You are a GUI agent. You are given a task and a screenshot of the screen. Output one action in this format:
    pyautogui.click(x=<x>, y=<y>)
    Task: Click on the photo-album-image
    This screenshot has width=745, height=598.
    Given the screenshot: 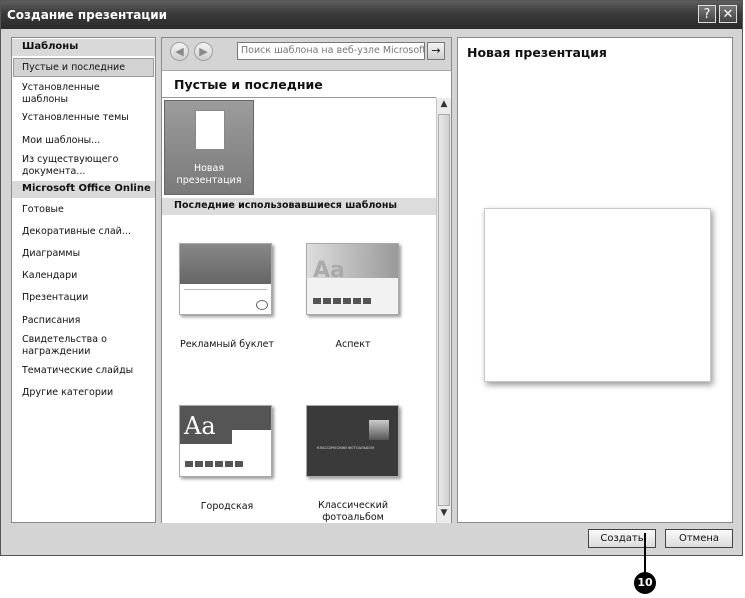 What is the action you would take?
    pyautogui.click(x=379, y=430)
    